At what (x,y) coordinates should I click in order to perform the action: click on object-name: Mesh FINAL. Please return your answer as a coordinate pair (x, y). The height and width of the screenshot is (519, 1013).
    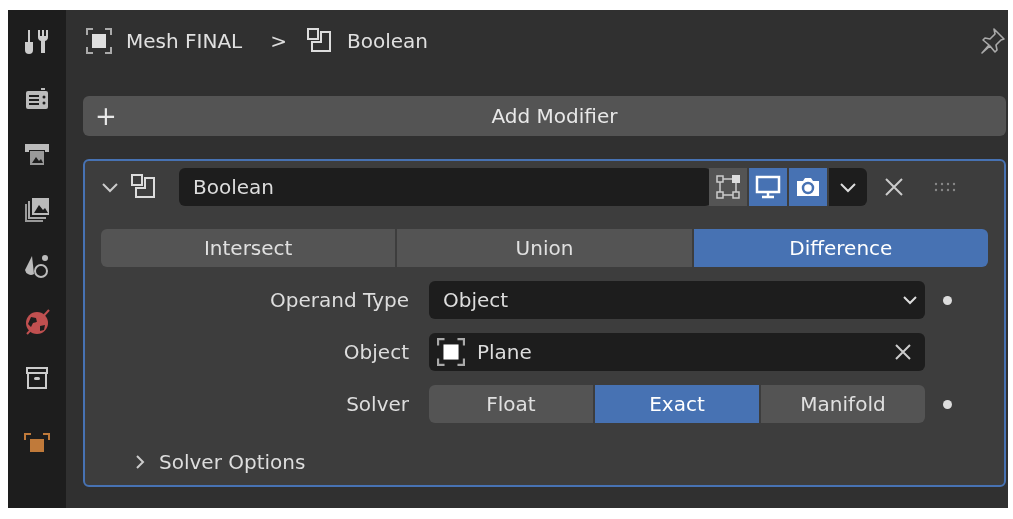
    Looking at the image, I should click on (184, 41).